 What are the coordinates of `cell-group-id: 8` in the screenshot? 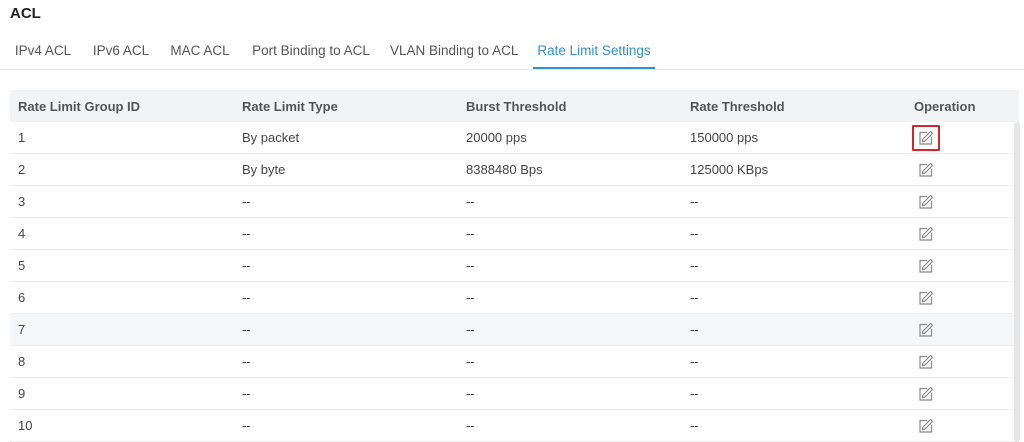 It's located at (122, 361).